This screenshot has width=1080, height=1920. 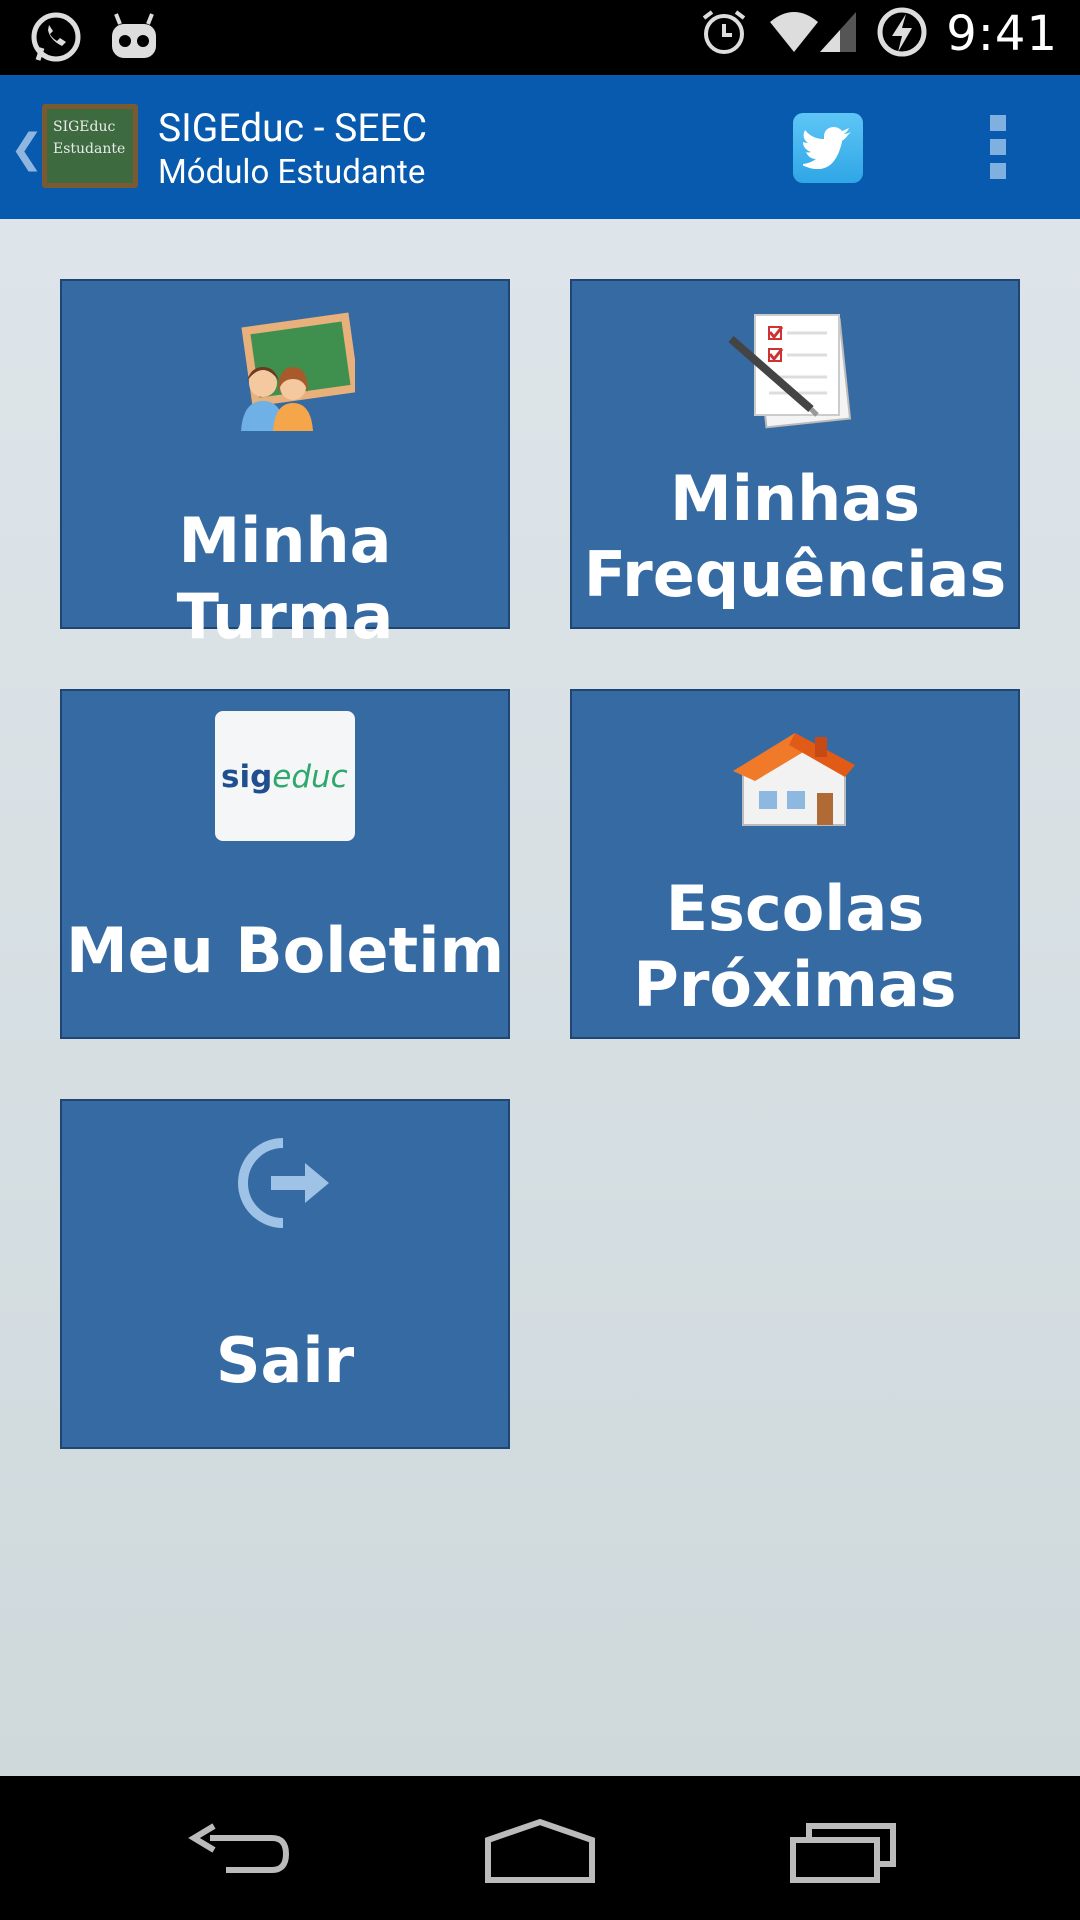 I want to click on app-subtitle: Módulo Estudante, so click(x=292, y=172).